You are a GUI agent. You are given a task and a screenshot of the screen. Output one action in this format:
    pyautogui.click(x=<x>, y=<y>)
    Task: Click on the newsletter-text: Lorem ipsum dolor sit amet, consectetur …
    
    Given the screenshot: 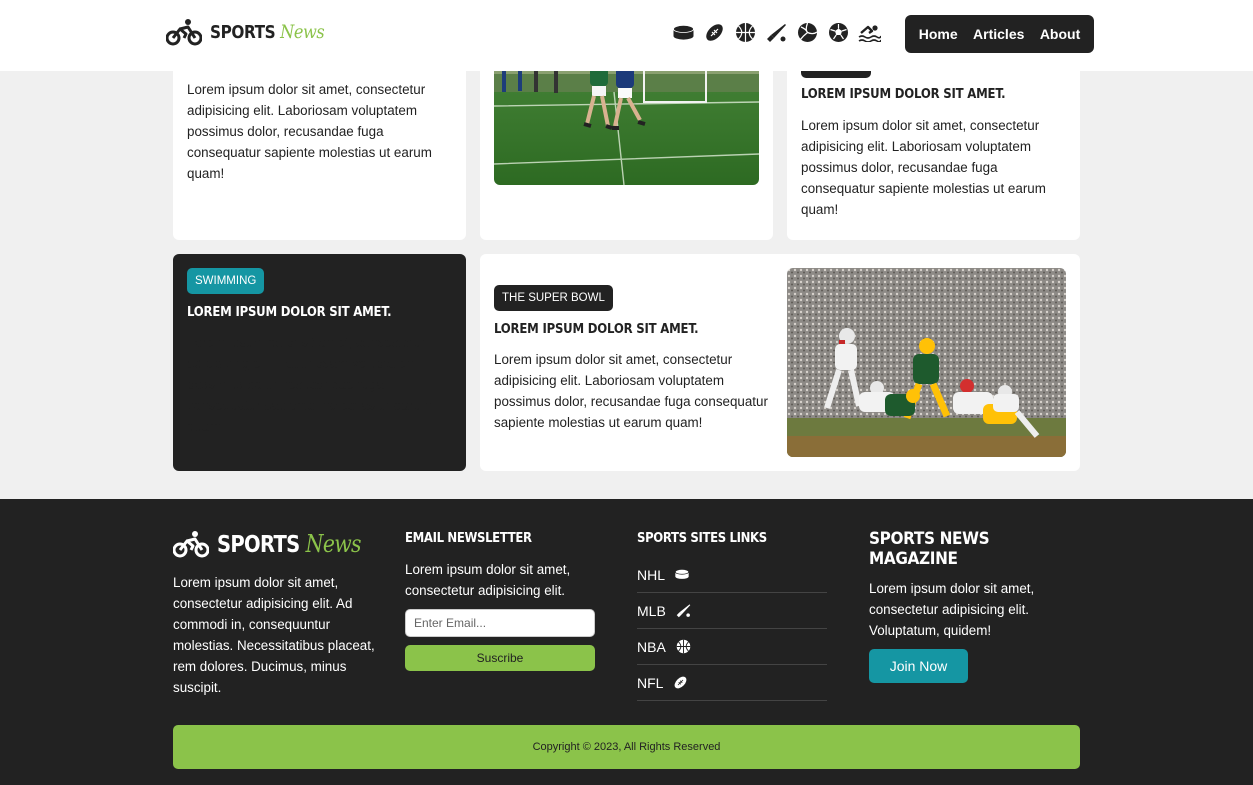 What is the action you would take?
    pyautogui.click(x=488, y=580)
    